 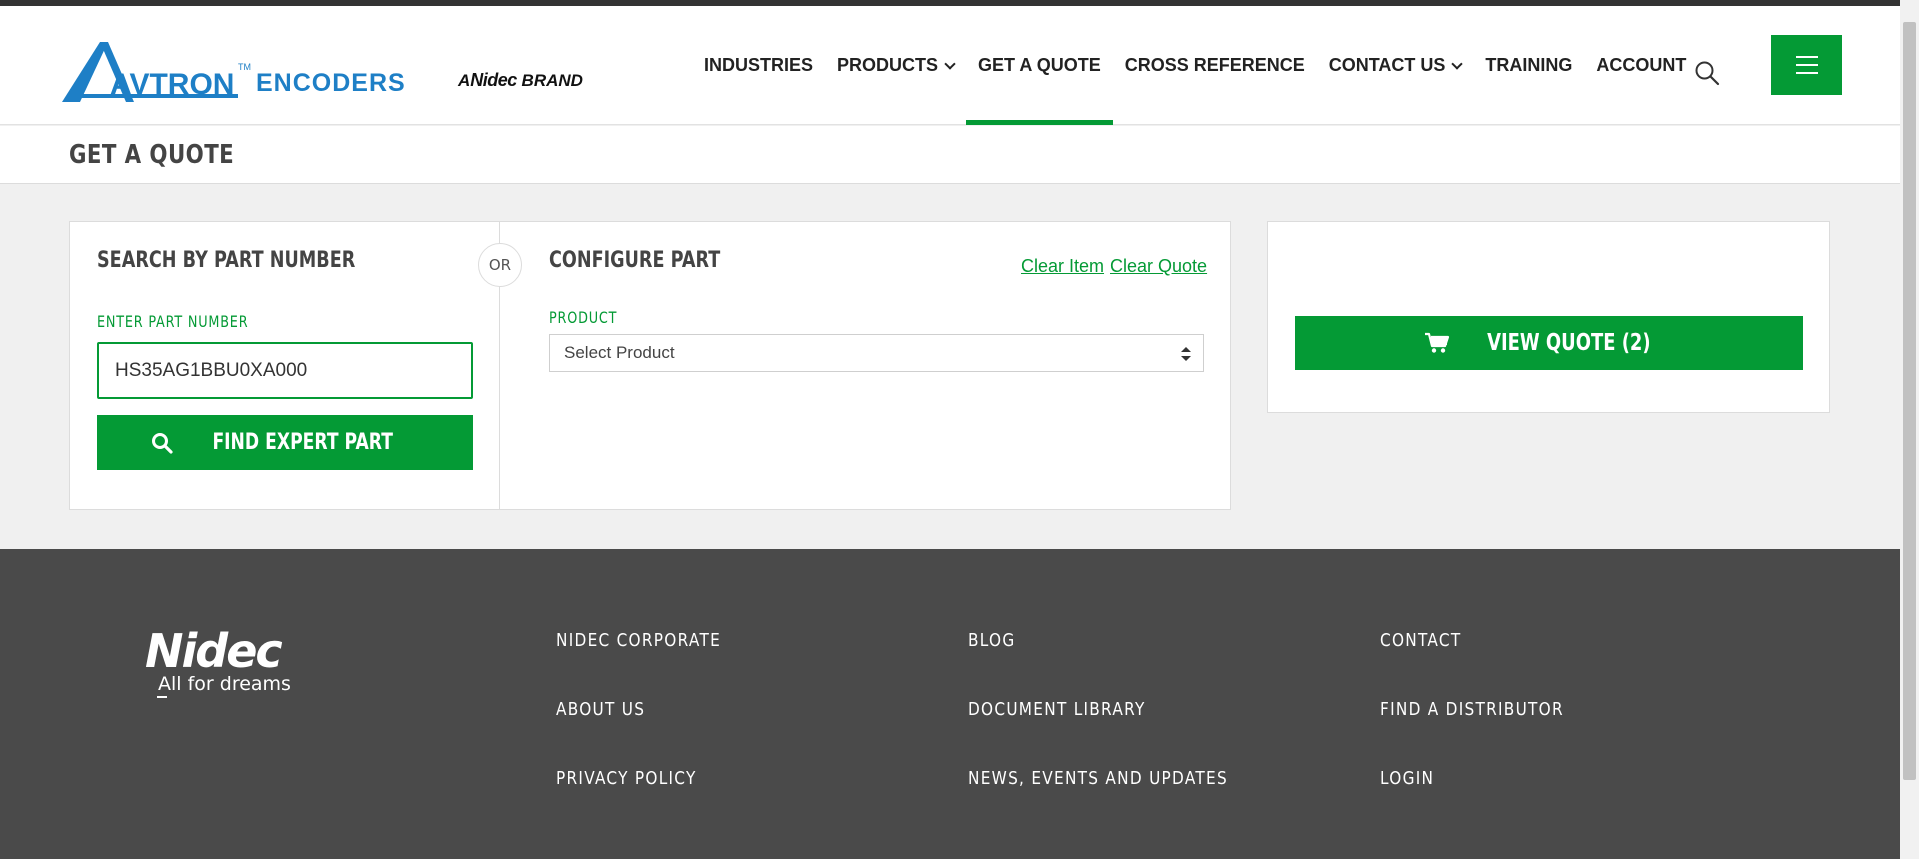 I want to click on or-separator: OR, so click(x=500, y=265).